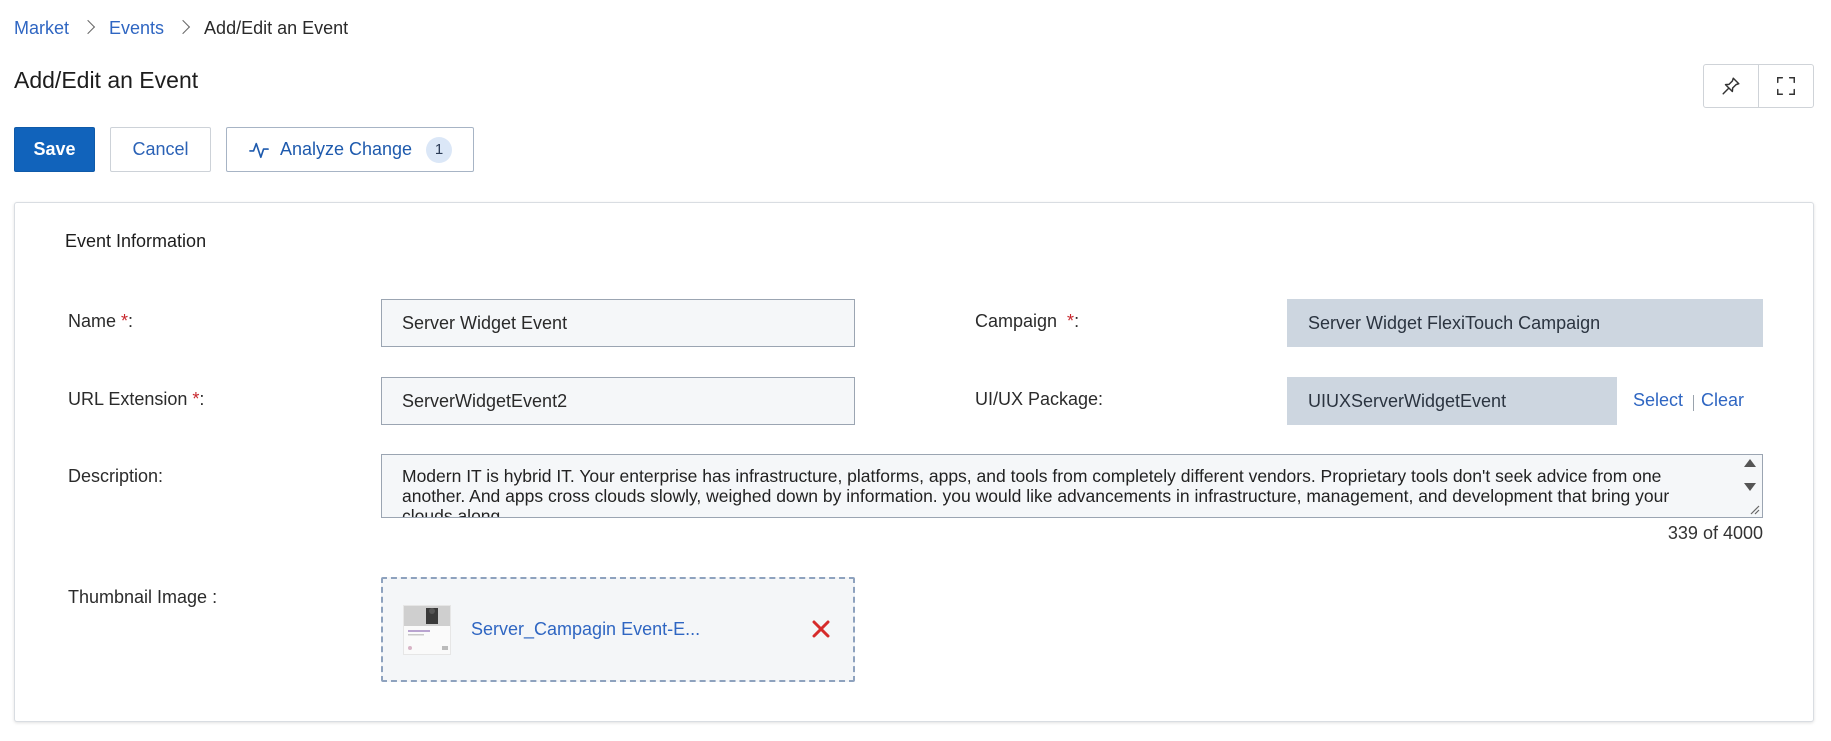  Describe the element at coordinates (160, 149) in the screenshot. I see `cancel-button: Cancel` at that location.